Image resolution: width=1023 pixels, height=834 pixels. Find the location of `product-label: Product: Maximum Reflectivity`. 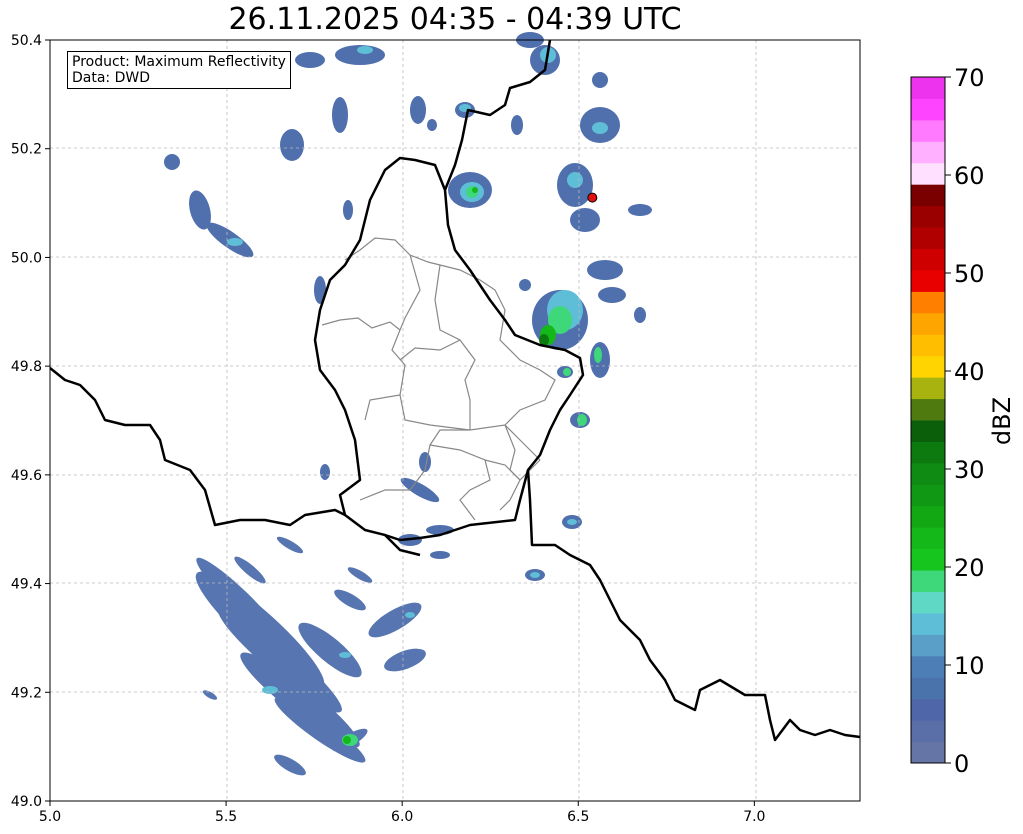

product-label: Product: Maximum Reflectivity is located at coordinates (179, 62).